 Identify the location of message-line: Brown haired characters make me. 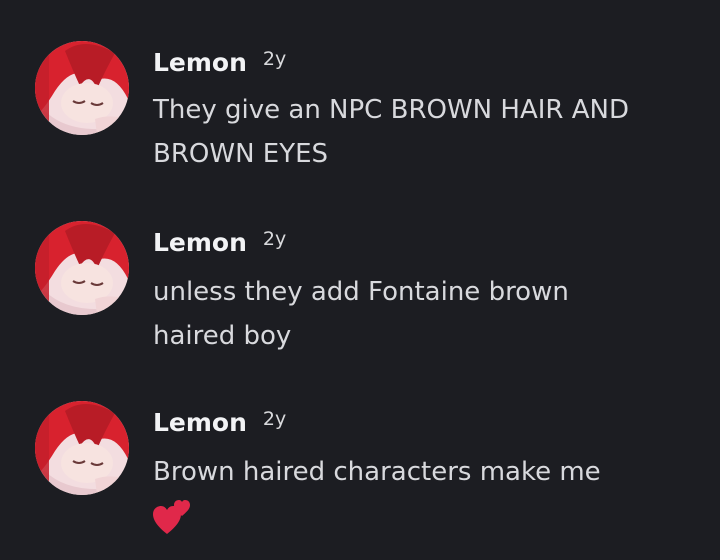
(377, 472).